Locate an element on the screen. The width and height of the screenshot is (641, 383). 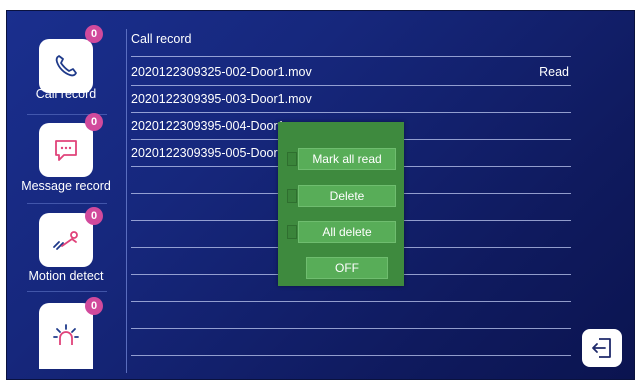
message-icon is located at coordinates (66, 150).